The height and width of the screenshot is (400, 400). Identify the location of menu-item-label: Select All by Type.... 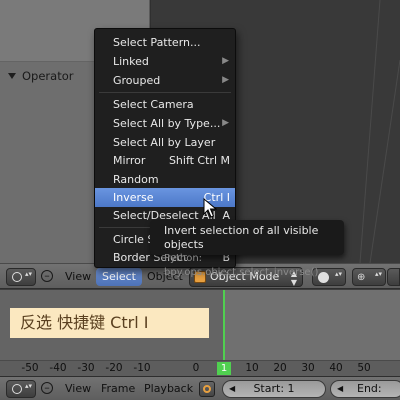
(167, 123).